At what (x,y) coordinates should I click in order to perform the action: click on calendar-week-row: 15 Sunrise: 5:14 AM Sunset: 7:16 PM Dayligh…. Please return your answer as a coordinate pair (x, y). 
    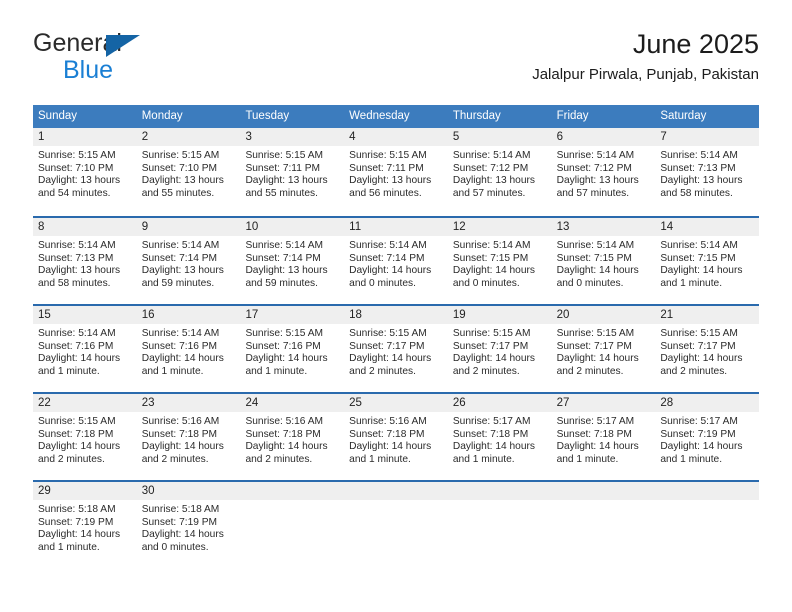
    Looking at the image, I should click on (396, 348).